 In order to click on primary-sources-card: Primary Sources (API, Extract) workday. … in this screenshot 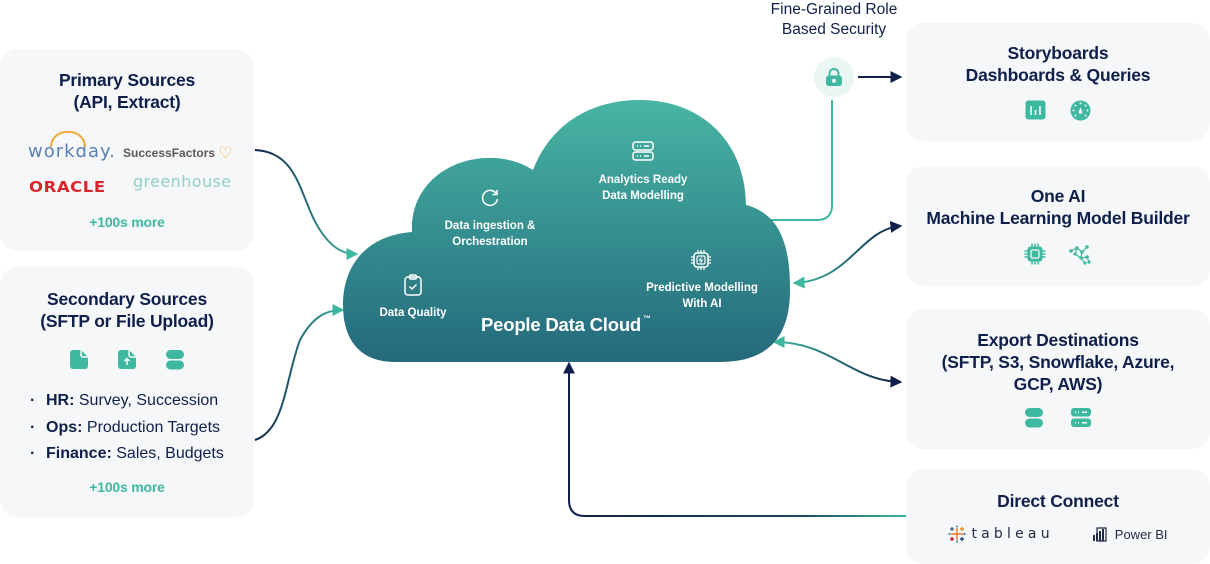, I will do `click(127, 150)`.